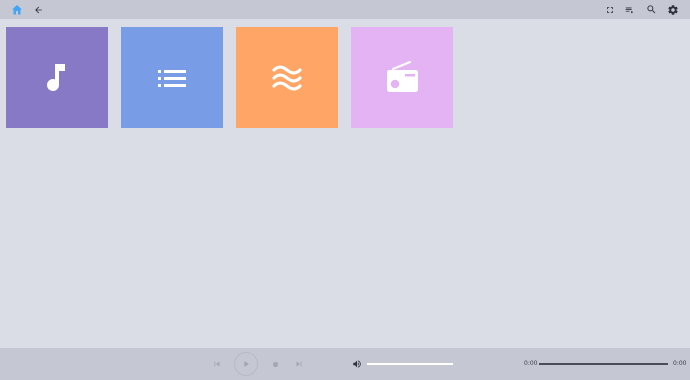  I want to click on home-icon, so click(16, 9).